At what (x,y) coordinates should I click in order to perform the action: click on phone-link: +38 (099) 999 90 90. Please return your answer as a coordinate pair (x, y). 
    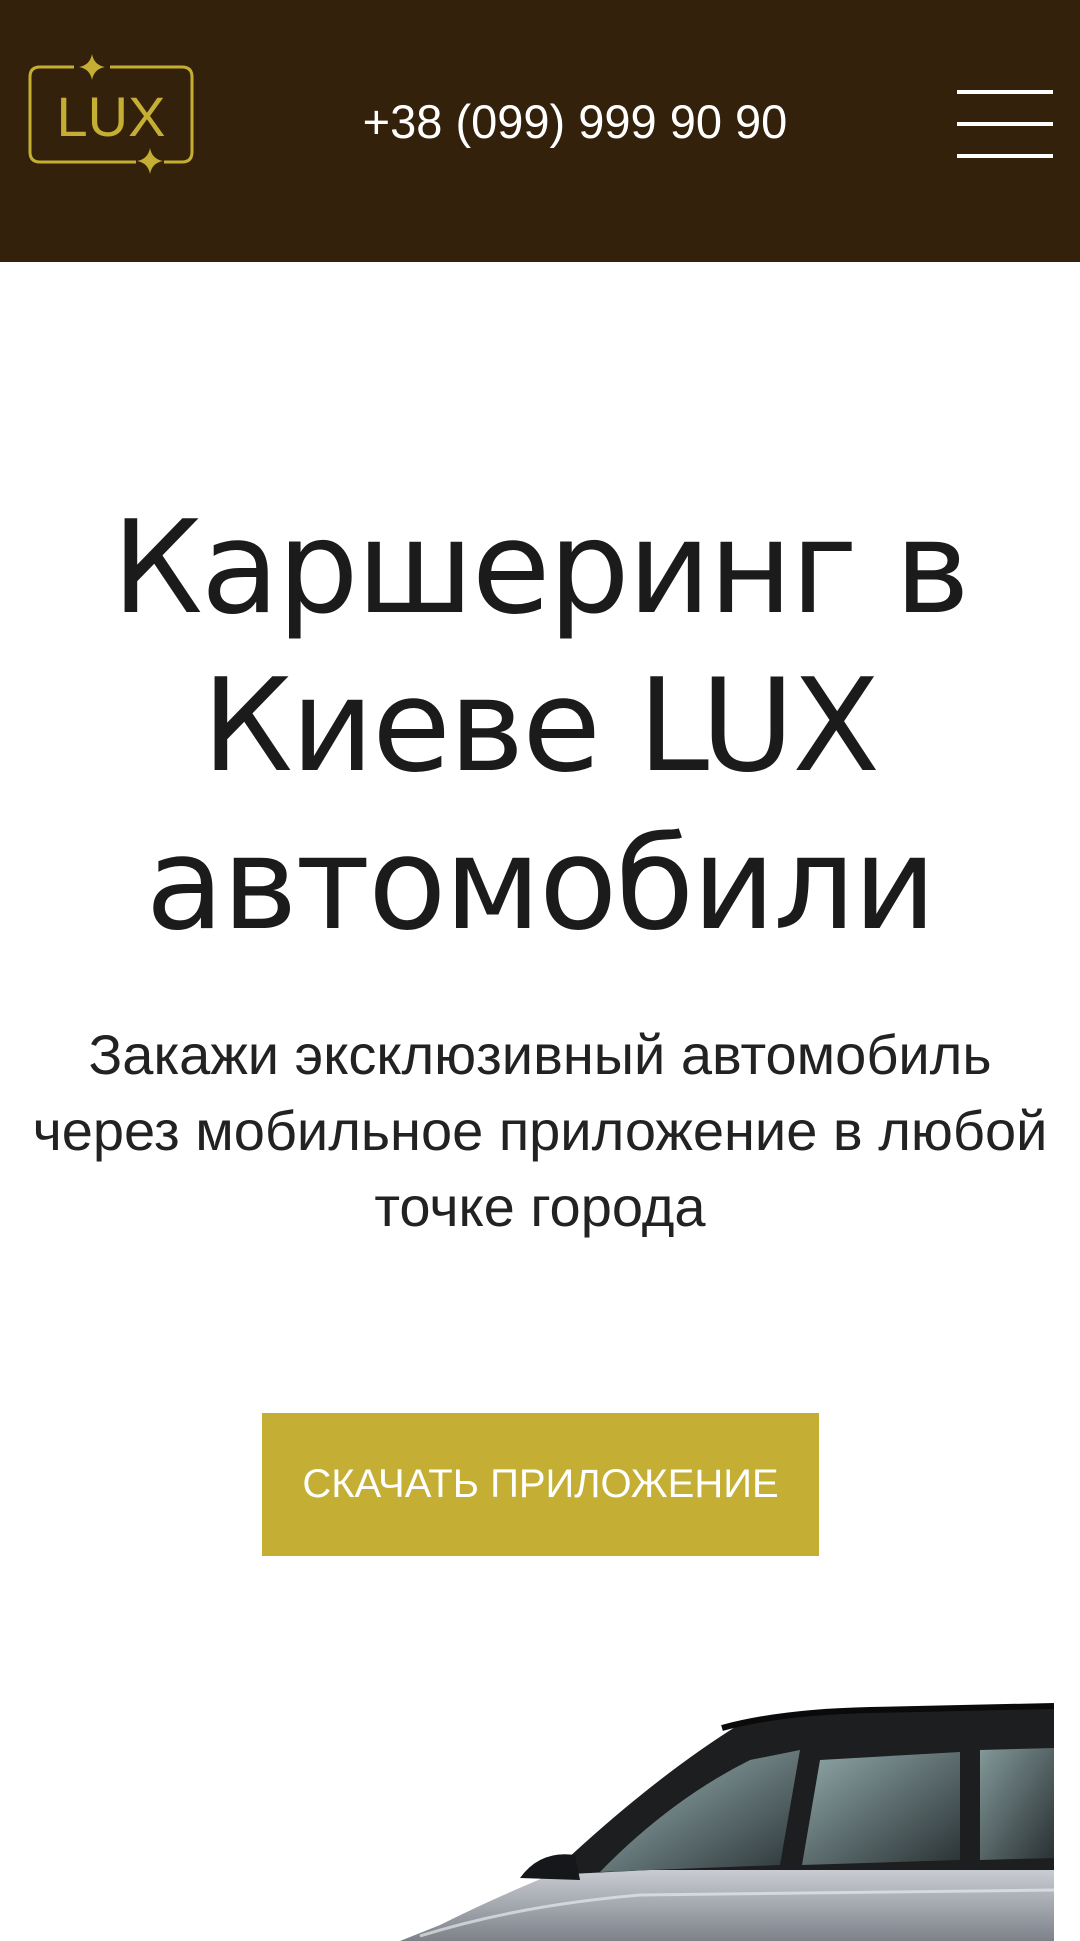
    Looking at the image, I should click on (575, 122).